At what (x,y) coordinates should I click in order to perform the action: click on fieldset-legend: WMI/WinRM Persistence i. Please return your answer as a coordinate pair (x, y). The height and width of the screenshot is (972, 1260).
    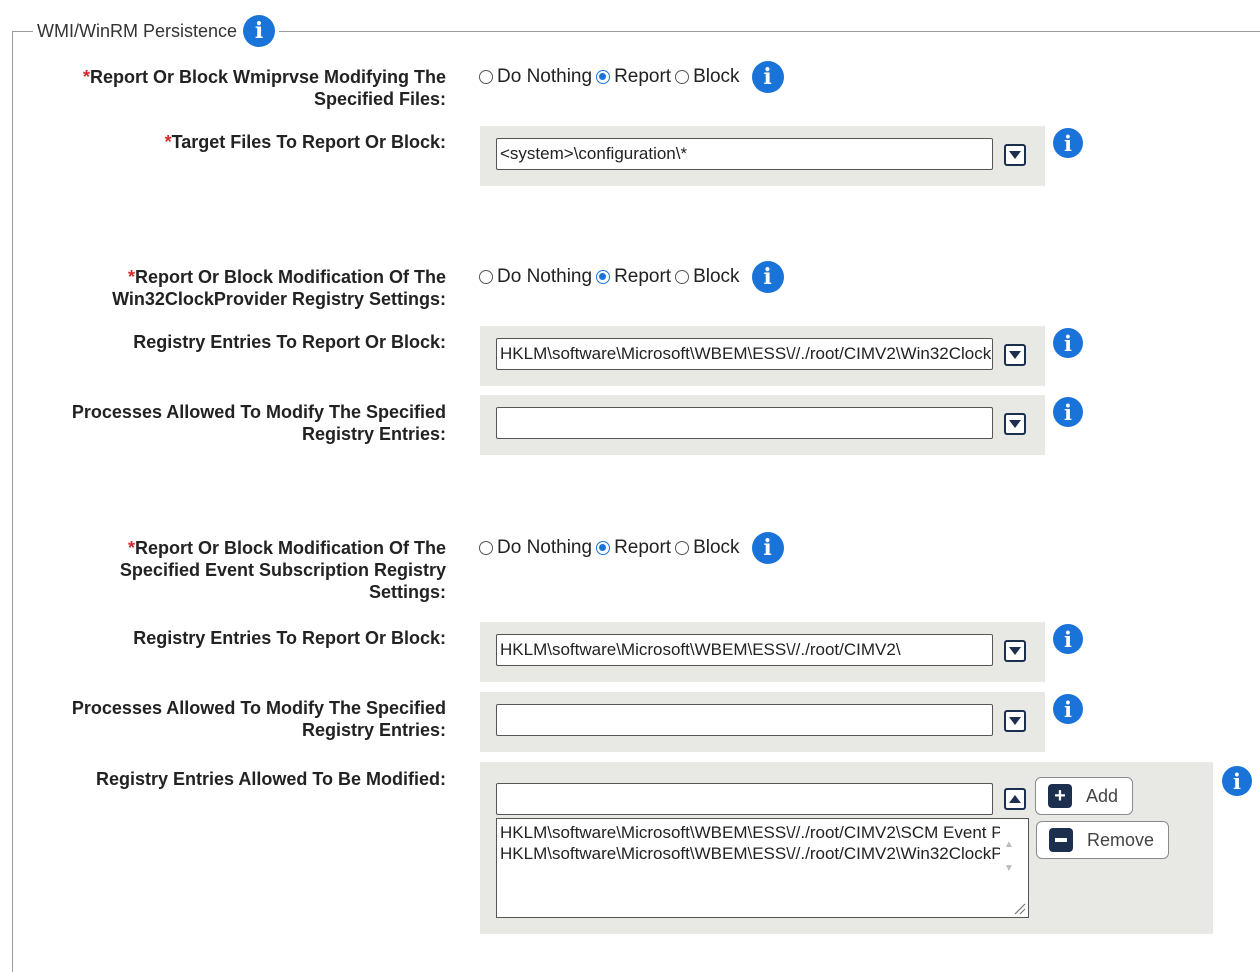
    Looking at the image, I should click on (156, 31).